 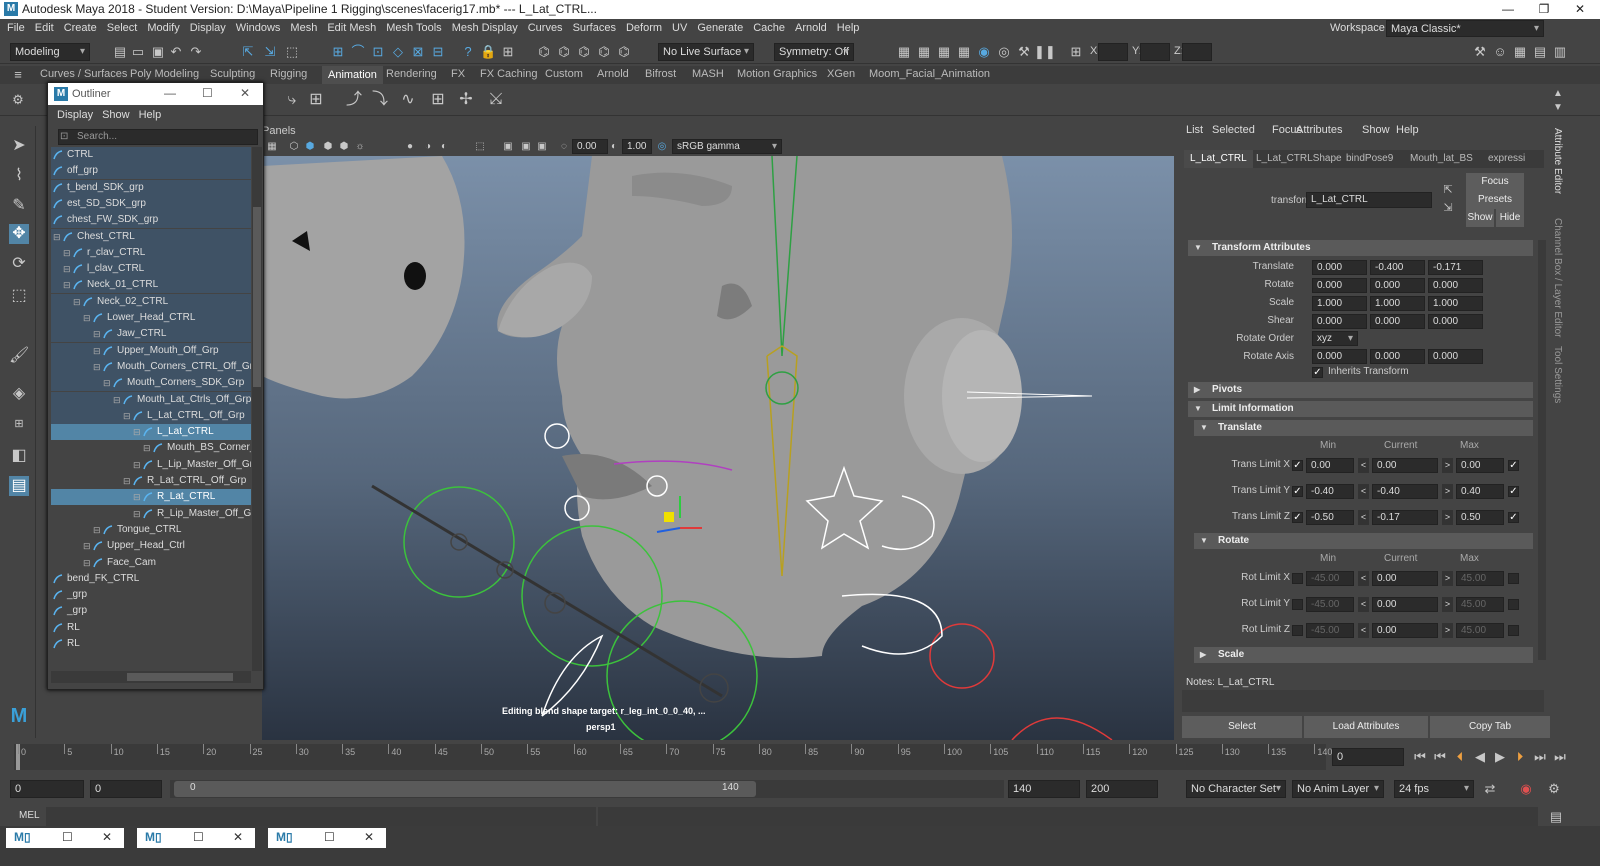 I want to click on trans-current-field: 0.00, so click(x=1405, y=465).